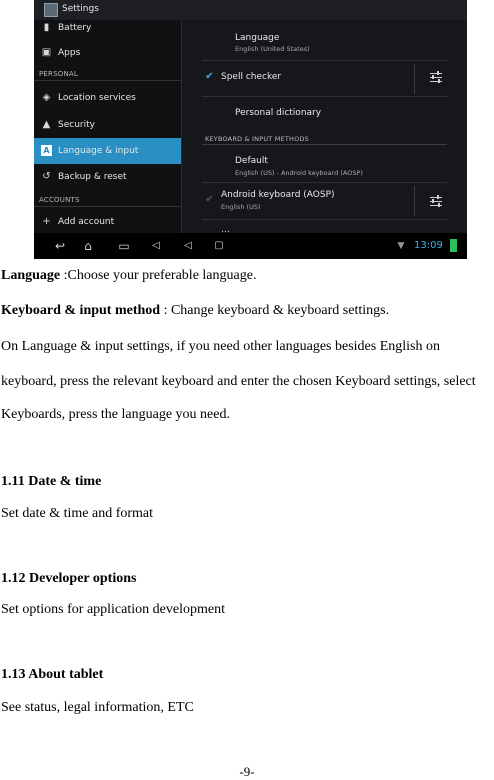 The width and height of the screenshot is (494, 780). I want to click on language-setting: Language, so click(257, 38).